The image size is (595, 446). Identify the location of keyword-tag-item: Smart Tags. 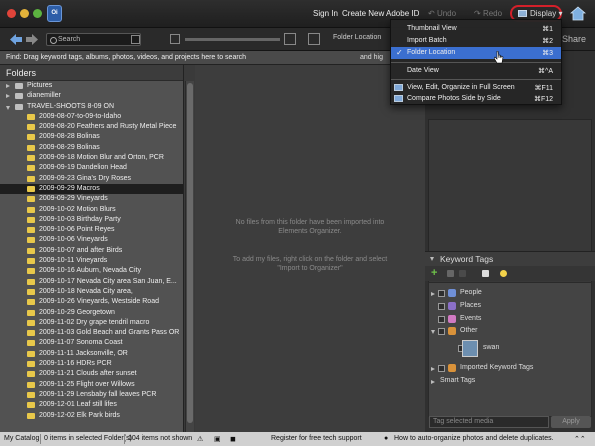
(506, 382).